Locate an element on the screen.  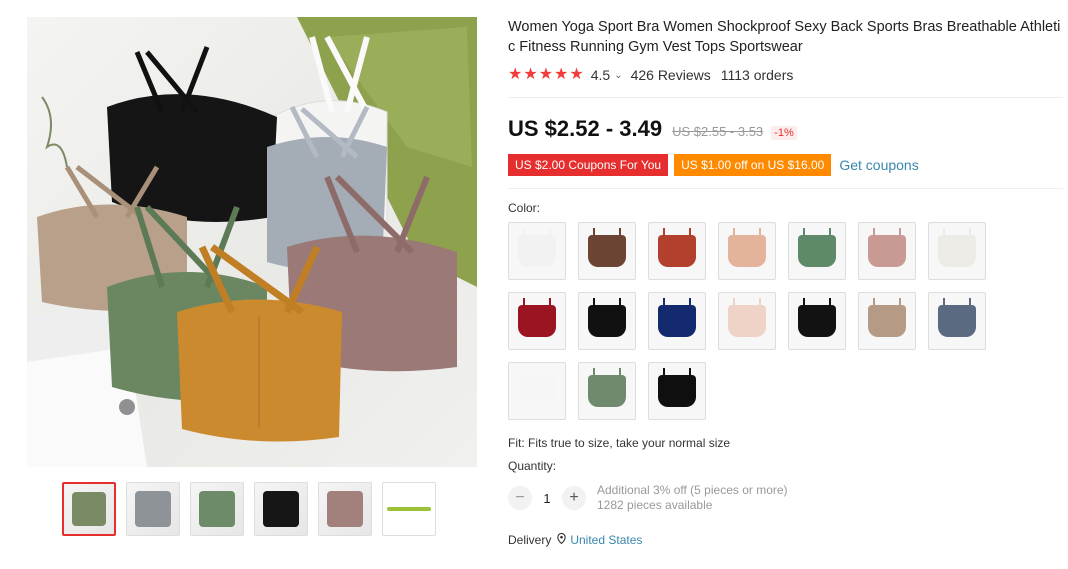
original-price: US $2.55 - 3.53 is located at coordinates (718, 131).